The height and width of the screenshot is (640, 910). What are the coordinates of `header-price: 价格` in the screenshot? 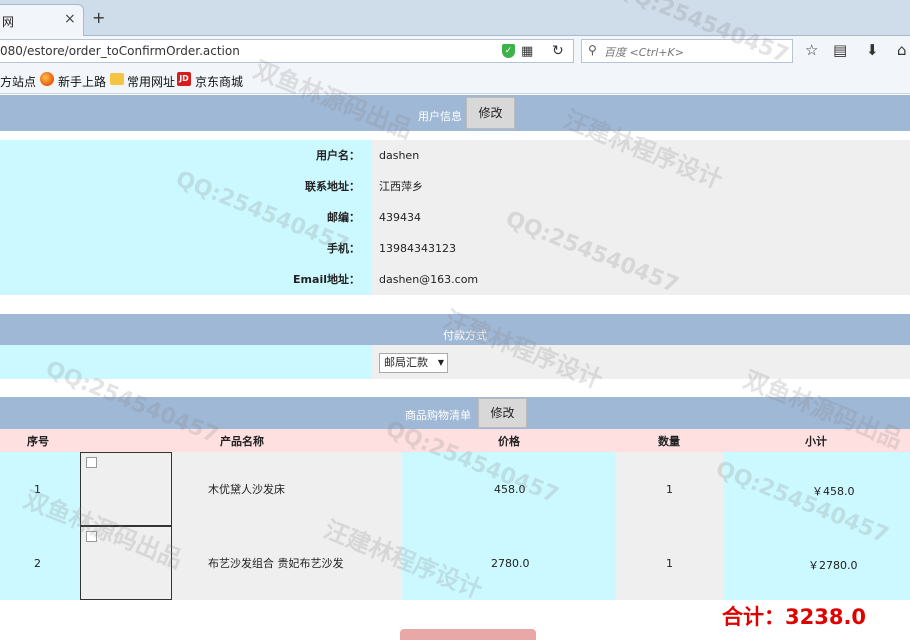 It's located at (509, 441).